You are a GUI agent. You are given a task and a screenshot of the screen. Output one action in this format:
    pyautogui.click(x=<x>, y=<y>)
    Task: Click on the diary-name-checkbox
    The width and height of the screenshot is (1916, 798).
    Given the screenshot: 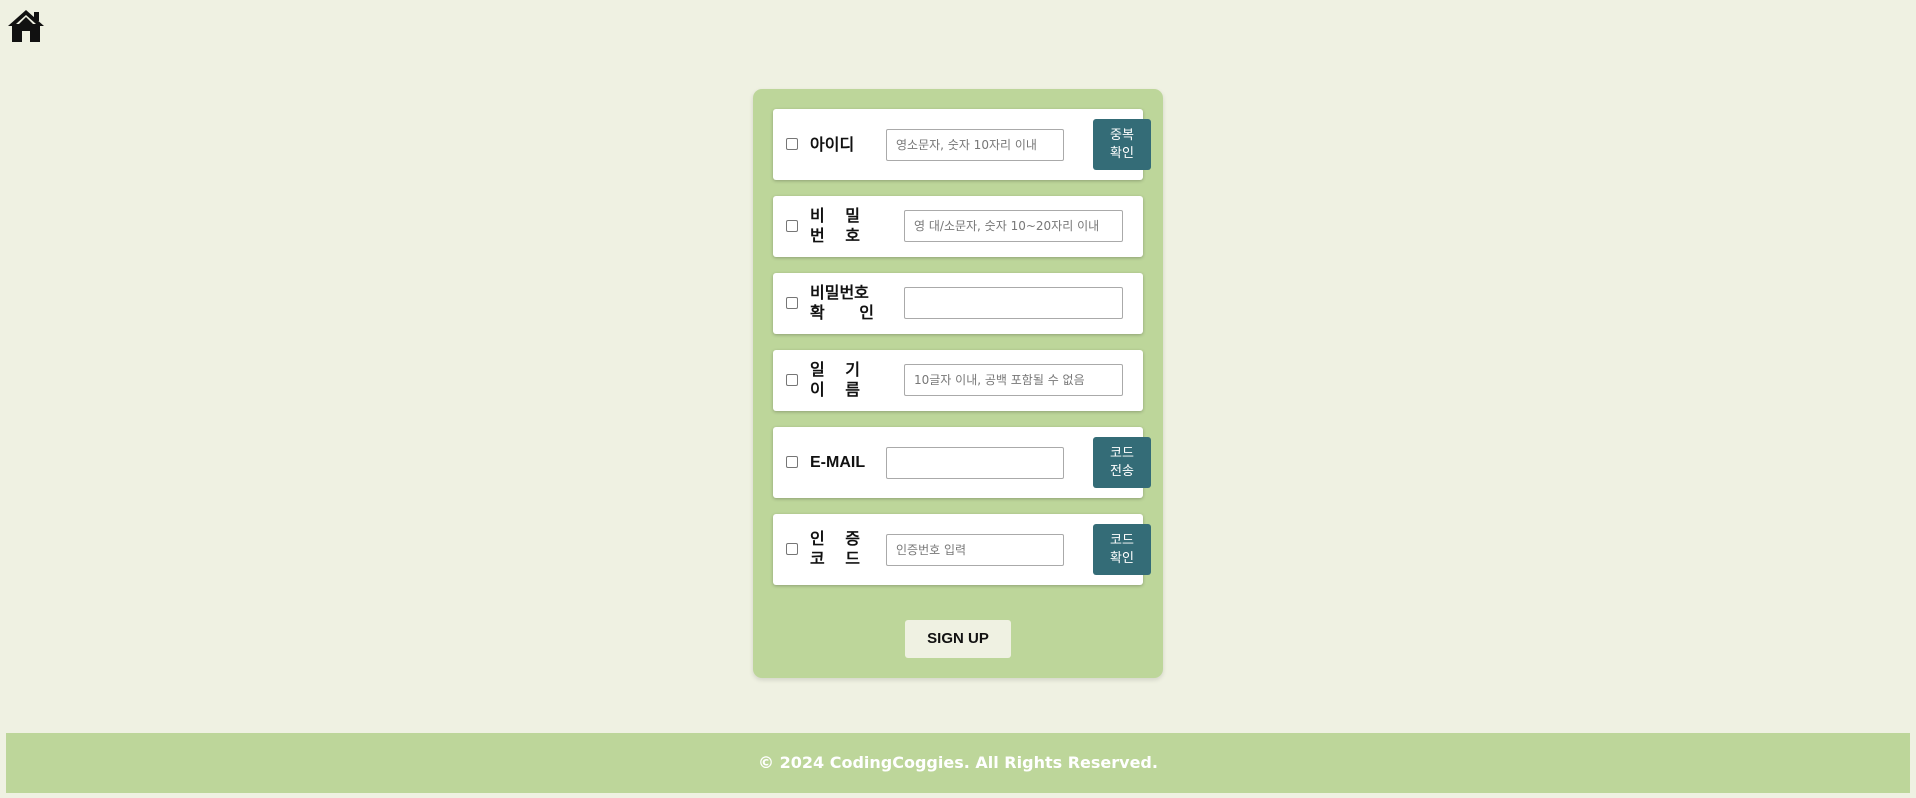 What is the action you would take?
    pyautogui.click(x=792, y=380)
    